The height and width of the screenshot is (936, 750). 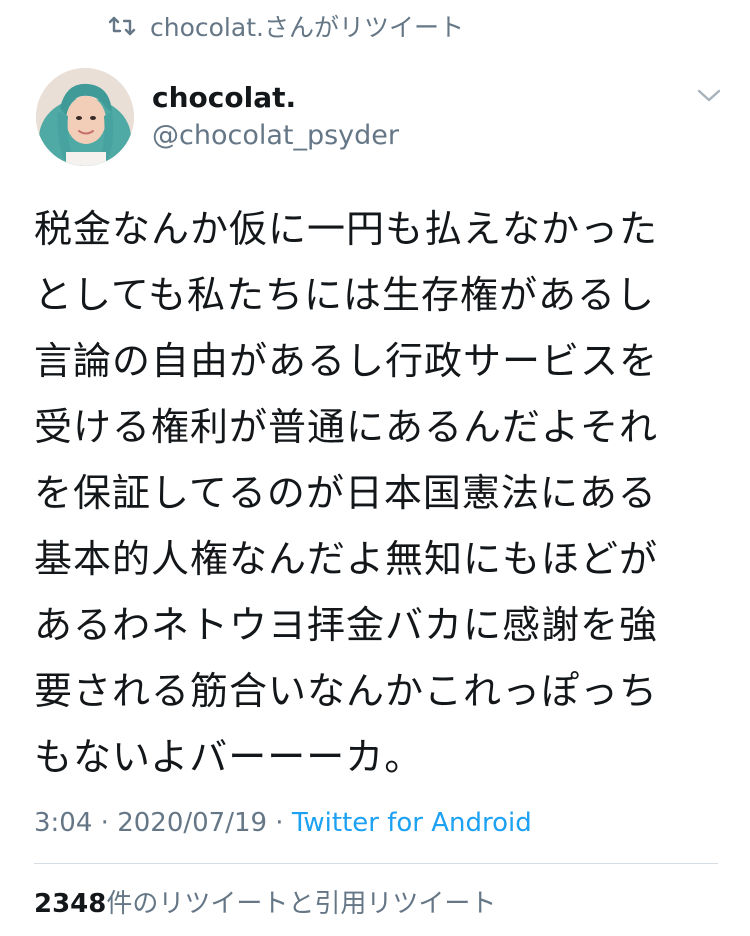 I want to click on tweet-text-line: 要される筋合いなんかこれっぽっち, so click(x=346, y=691).